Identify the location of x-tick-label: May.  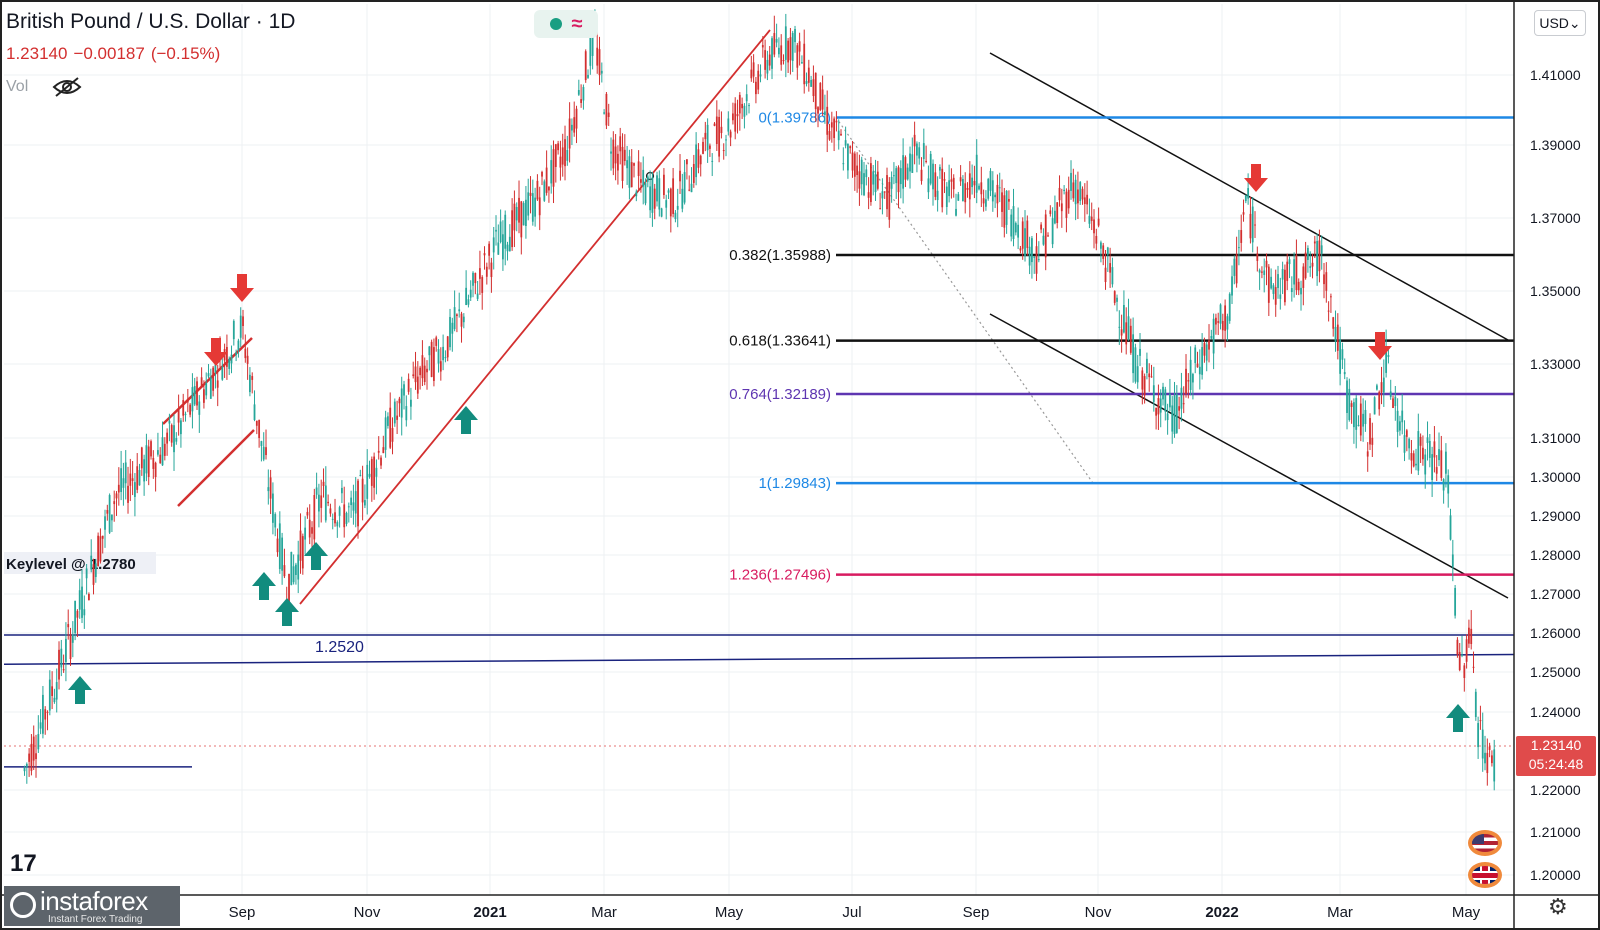
(729, 912).